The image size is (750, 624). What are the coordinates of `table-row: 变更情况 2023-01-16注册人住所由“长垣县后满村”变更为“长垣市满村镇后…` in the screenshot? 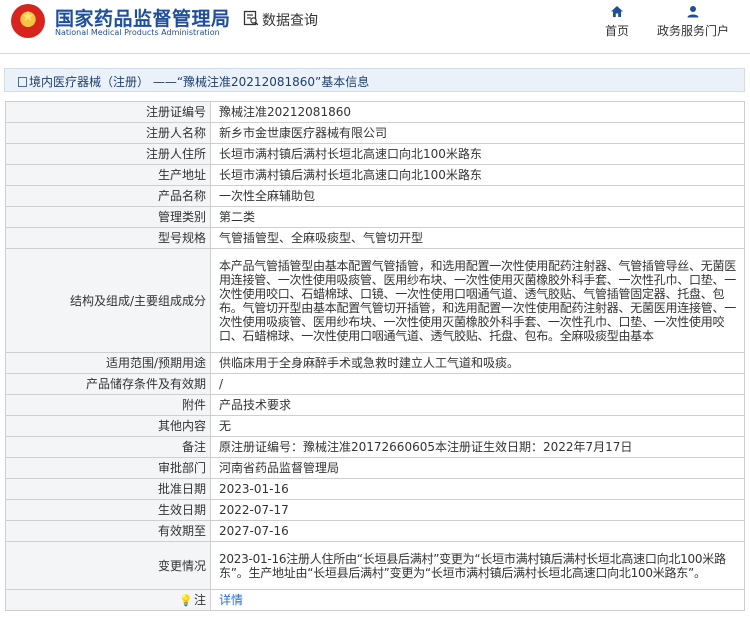 It's located at (375, 565).